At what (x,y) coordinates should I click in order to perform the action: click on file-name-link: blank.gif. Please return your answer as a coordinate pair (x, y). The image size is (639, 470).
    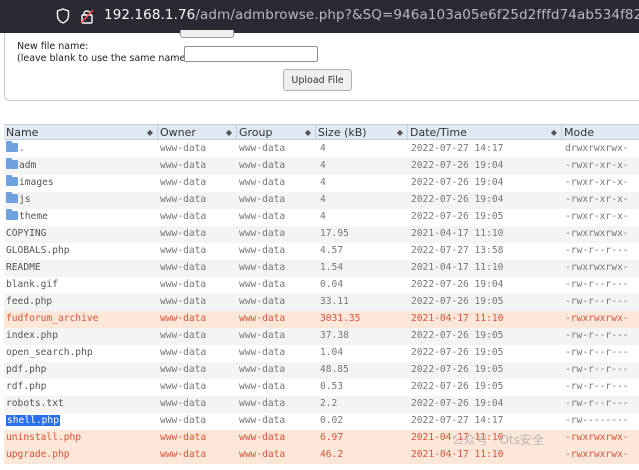
    Looking at the image, I should click on (32, 284).